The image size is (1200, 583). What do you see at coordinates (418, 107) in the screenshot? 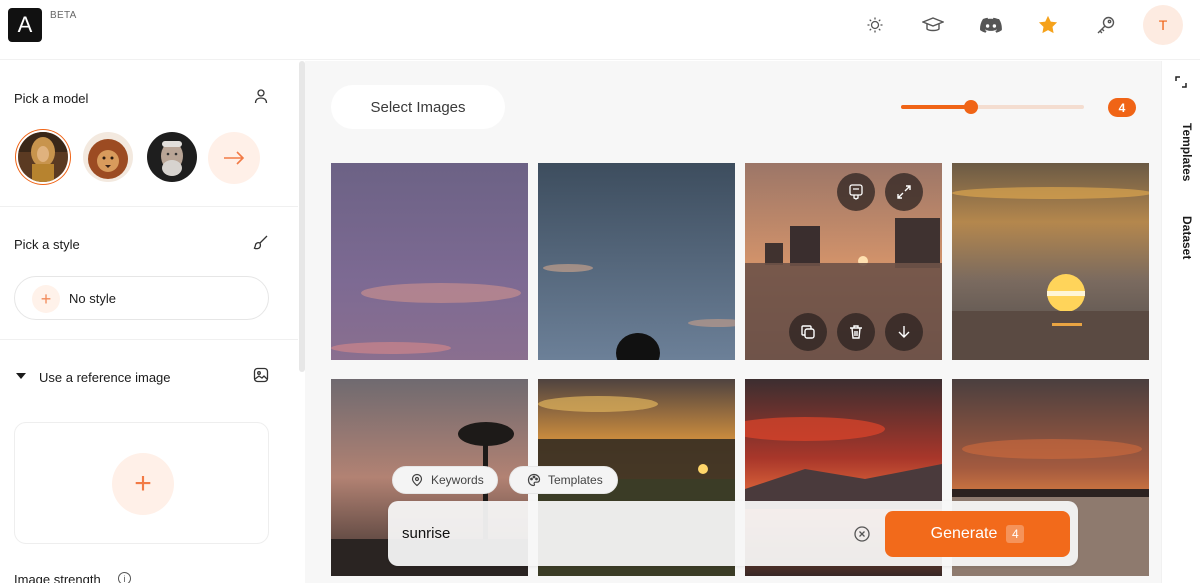
I see `select-images-button: Select Images` at bounding box center [418, 107].